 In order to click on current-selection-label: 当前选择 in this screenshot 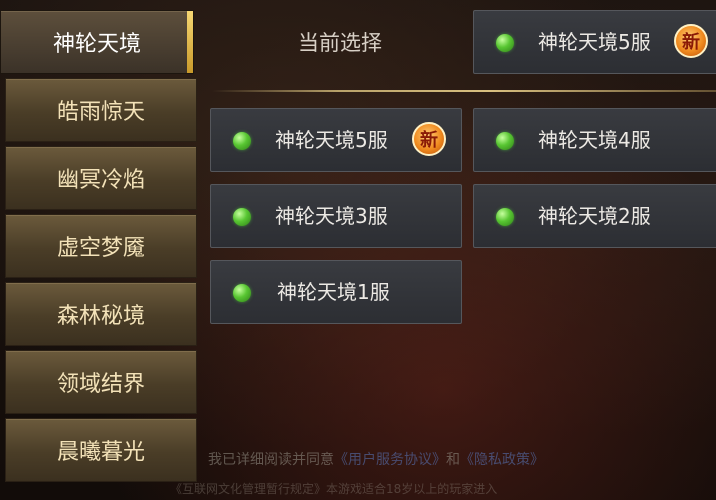, I will do `click(340, 43)`.